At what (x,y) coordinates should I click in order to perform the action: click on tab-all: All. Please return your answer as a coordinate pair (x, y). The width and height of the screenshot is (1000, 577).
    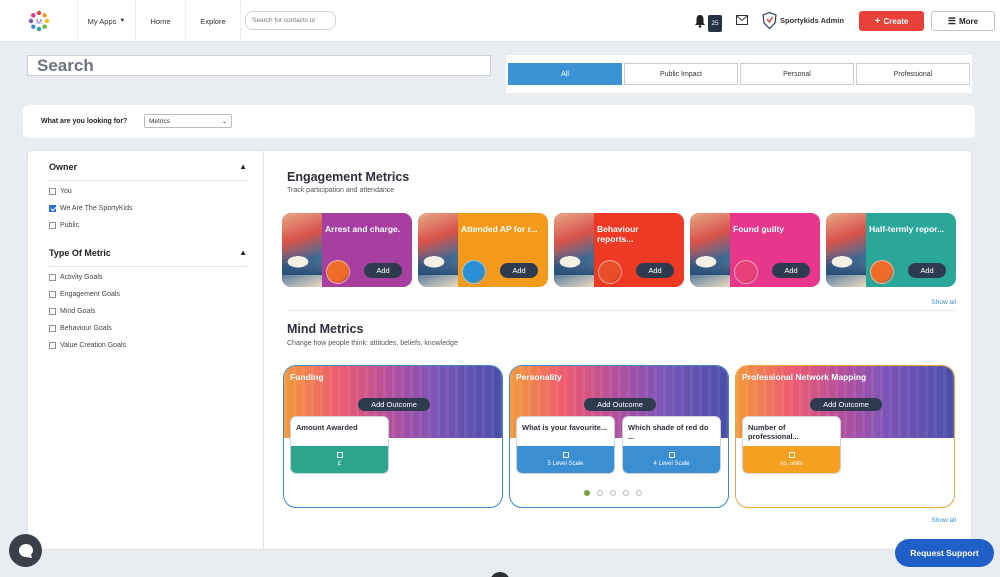
    Looking at the image, I should click on (565, 74).